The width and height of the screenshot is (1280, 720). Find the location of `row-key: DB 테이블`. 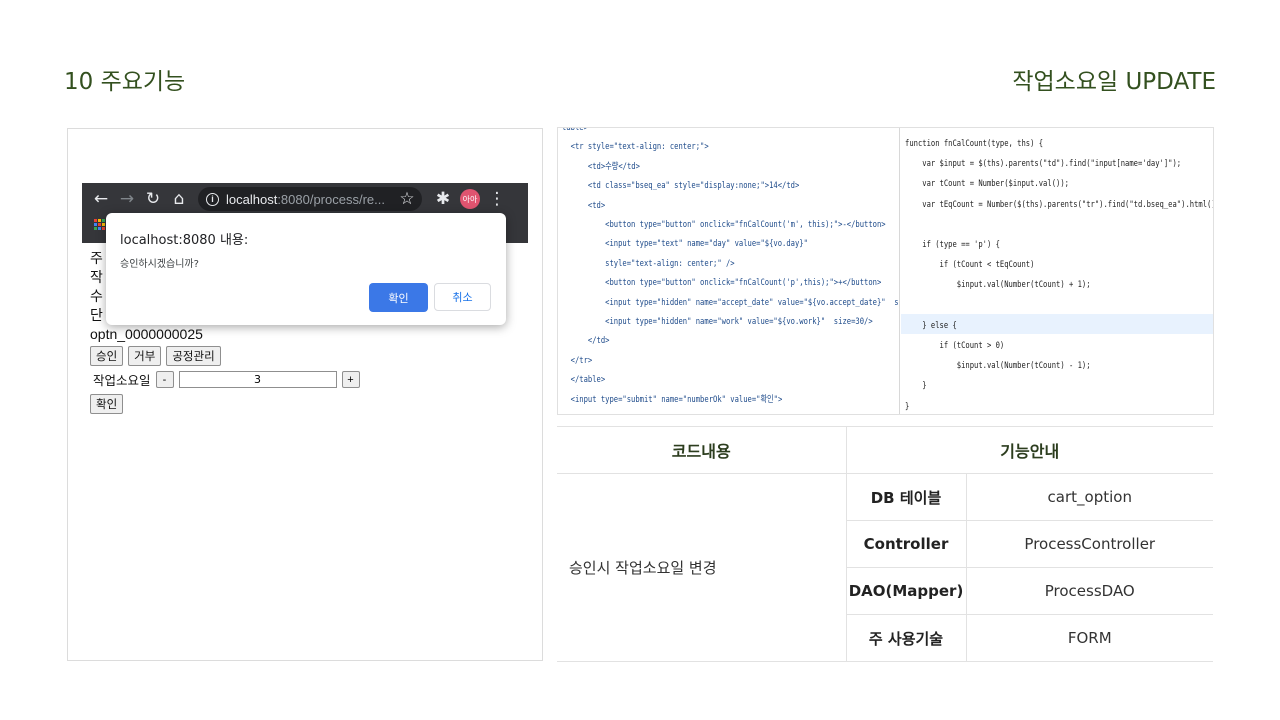

row-key: DB 테이블 is located at coordinates (905, 497).